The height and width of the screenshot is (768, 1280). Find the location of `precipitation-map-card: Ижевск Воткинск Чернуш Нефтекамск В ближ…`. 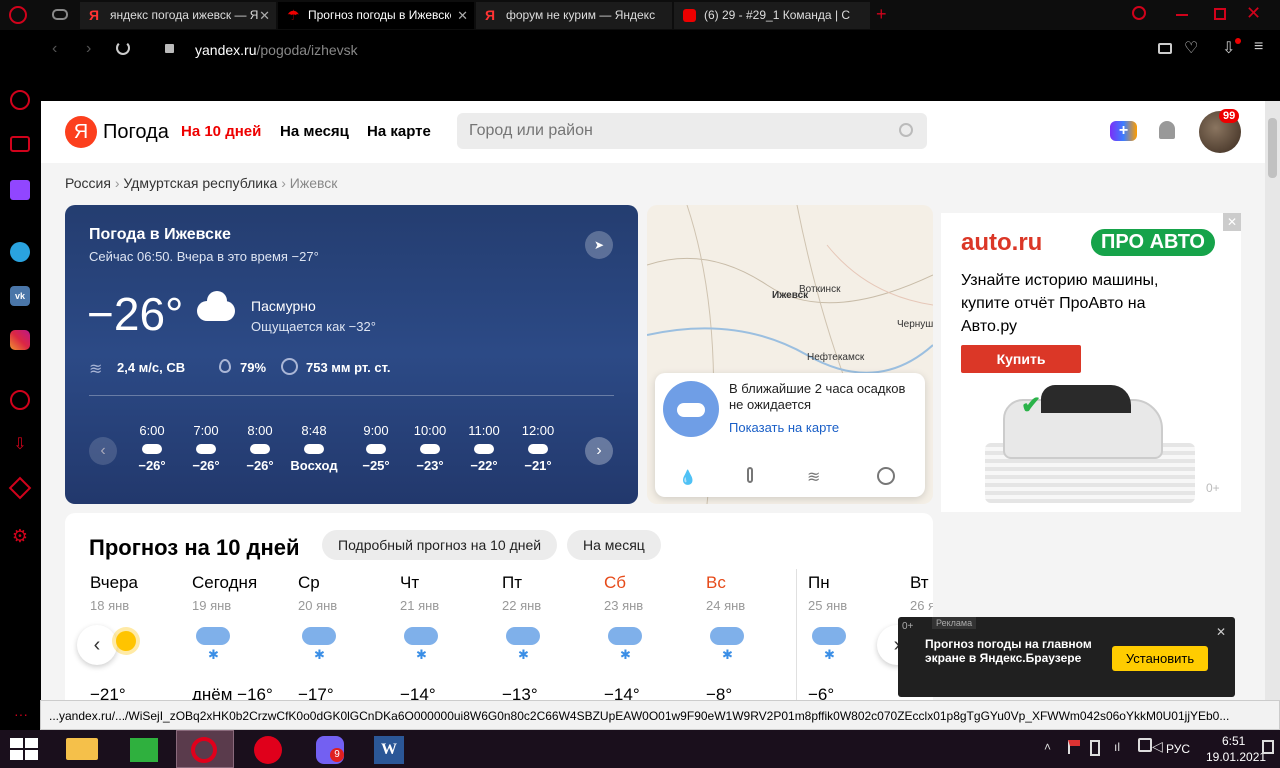

precipitation-map-card: Ижевск Воткинск Чернуш Нефтекамск В ближ… is located at coordinates (790, 354).